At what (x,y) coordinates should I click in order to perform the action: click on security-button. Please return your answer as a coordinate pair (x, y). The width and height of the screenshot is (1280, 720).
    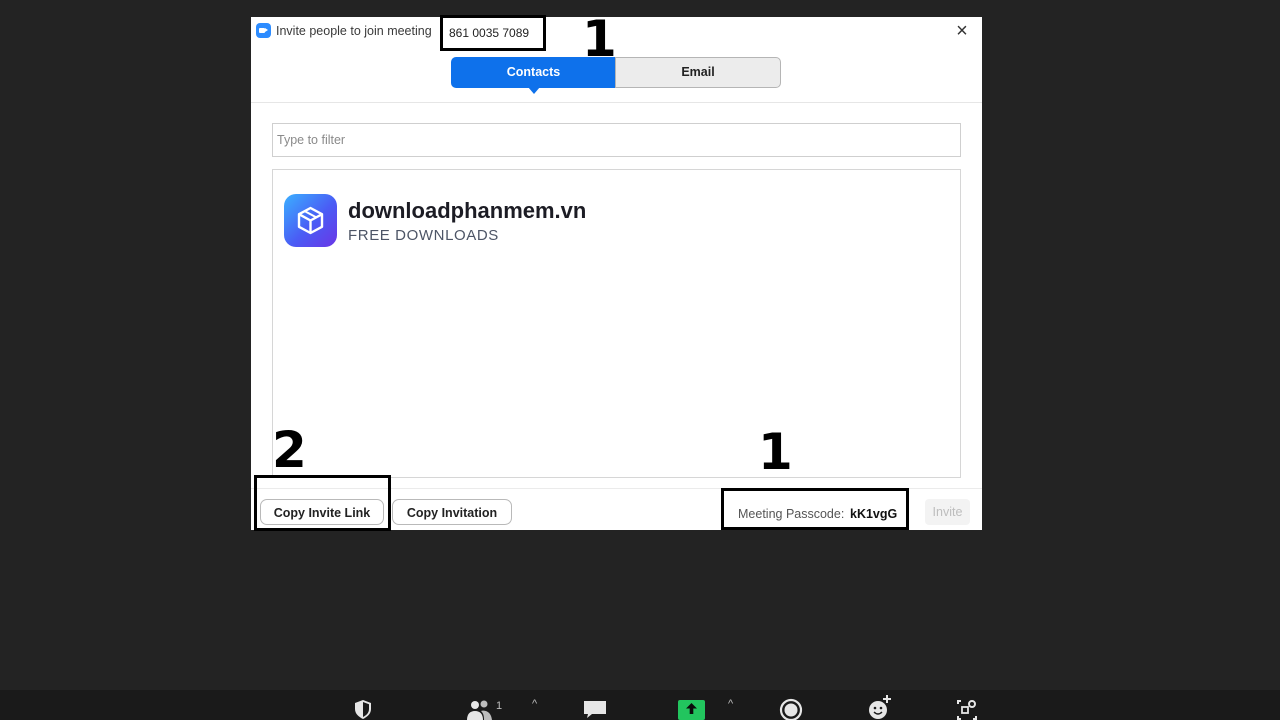
    Looking at the image, I should click on (363, 705).